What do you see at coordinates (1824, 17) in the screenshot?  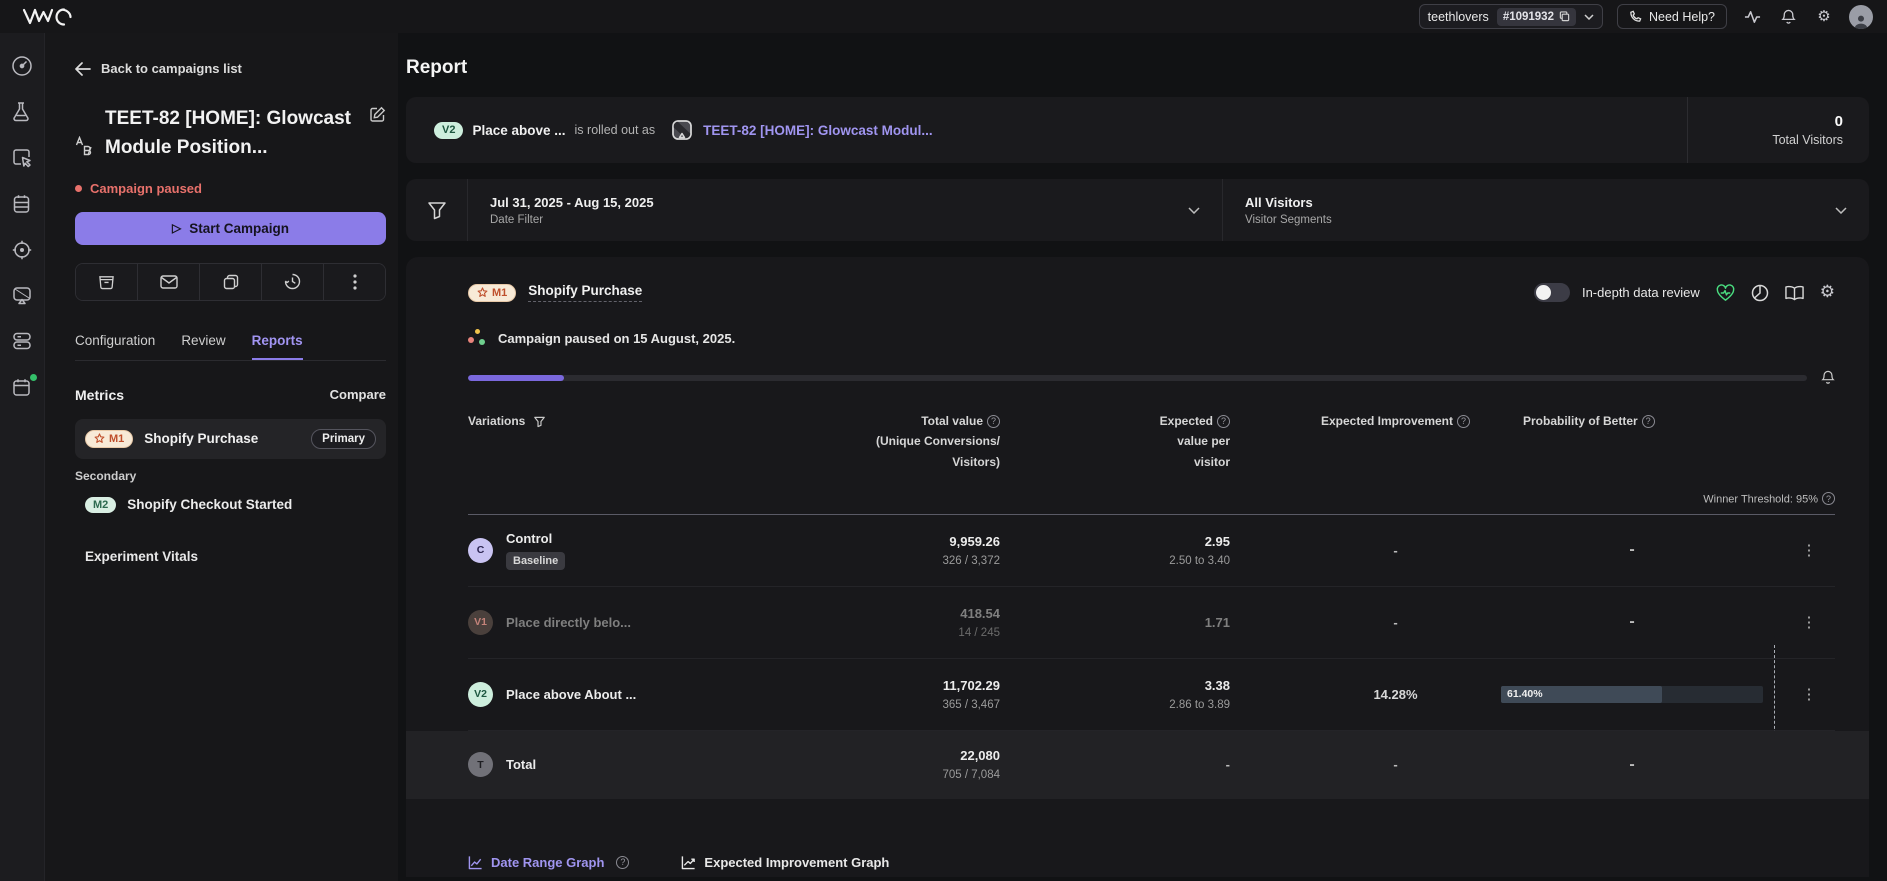 I see `settings-gear-icon: ⚙` at bounding box center [1824, 17].